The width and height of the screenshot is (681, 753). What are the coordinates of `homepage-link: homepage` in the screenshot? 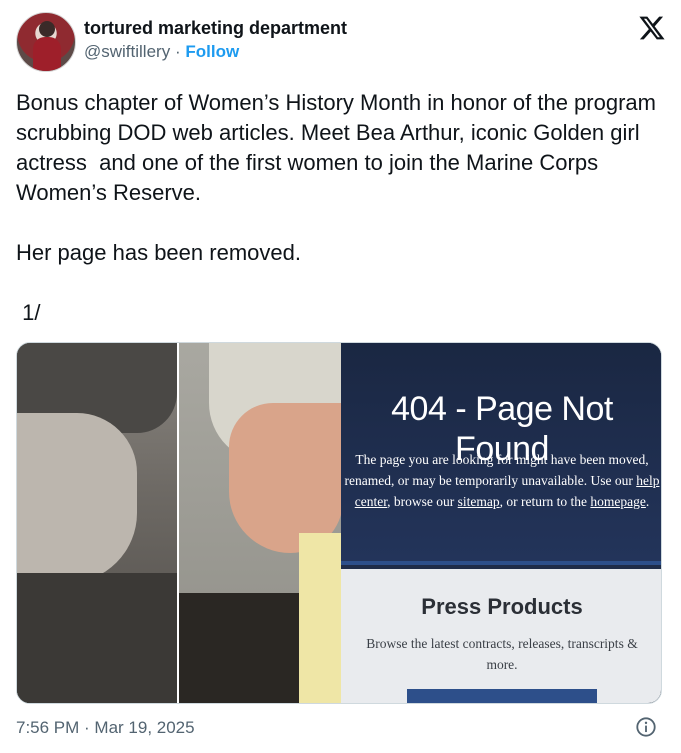 It's located at (618, 501).